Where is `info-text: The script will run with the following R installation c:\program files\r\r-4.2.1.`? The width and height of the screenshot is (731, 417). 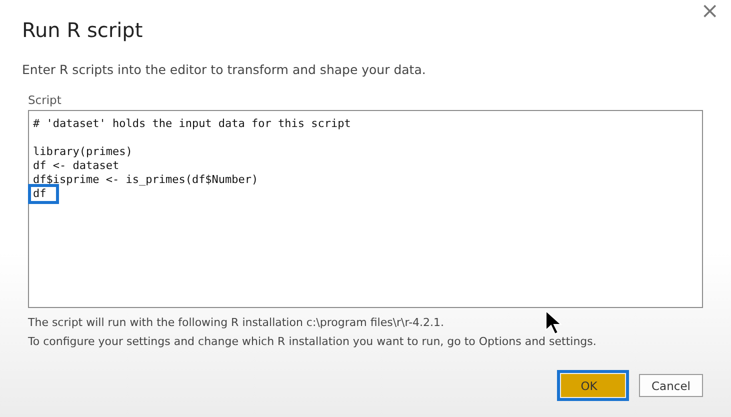
info-text: The script will run with the following R installation c:\program files\r\r-4.2.1. is located at coordinates (237, 322).